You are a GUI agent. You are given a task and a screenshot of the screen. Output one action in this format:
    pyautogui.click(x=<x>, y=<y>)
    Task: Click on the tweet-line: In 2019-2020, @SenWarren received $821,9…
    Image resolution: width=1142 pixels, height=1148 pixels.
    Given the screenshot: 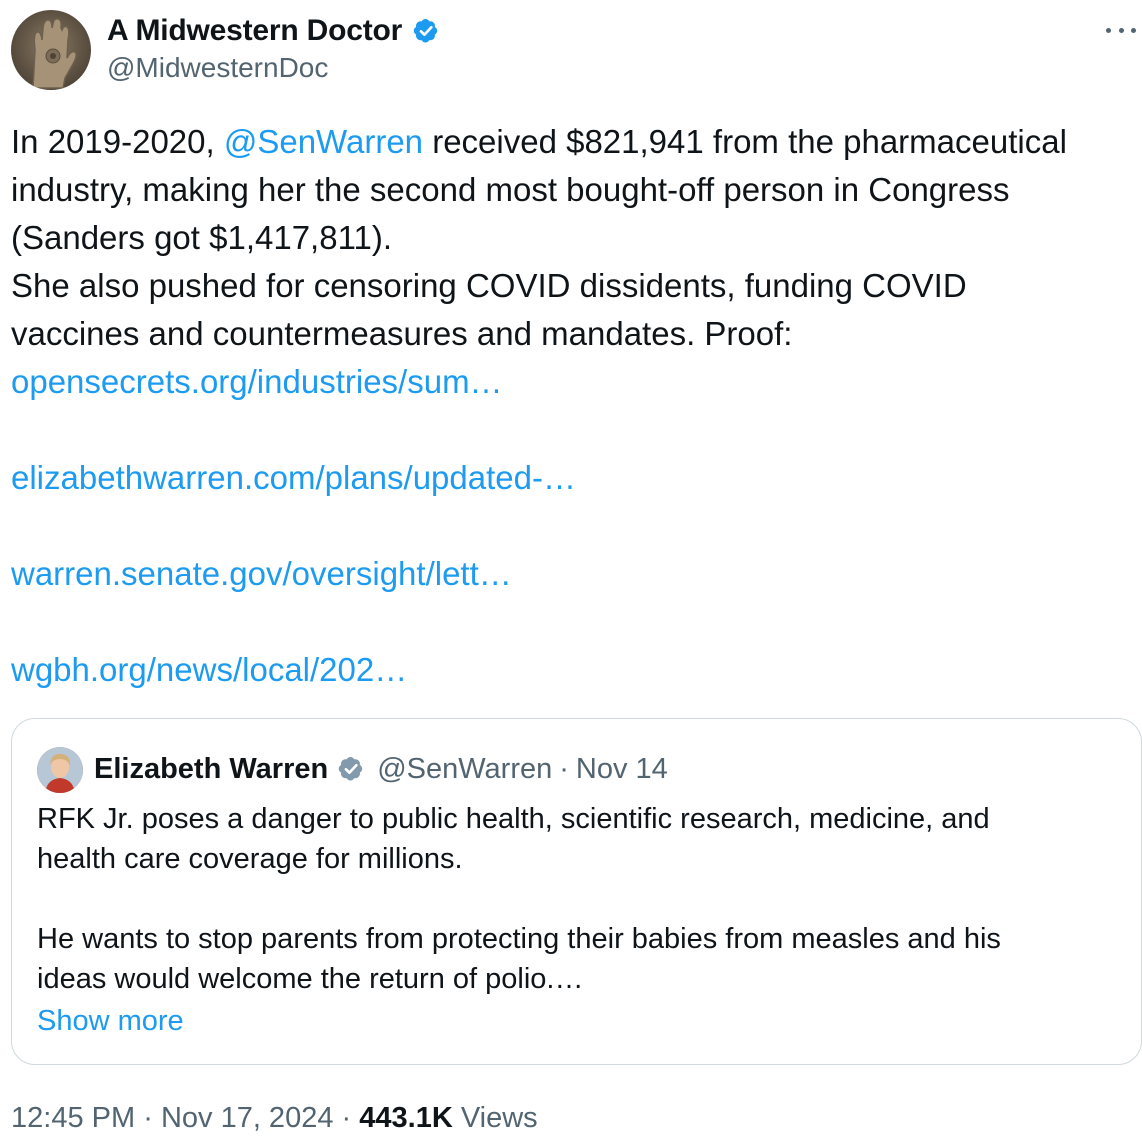 What is the action you would take?
    pyautogui.click(x=573, y=142)
    